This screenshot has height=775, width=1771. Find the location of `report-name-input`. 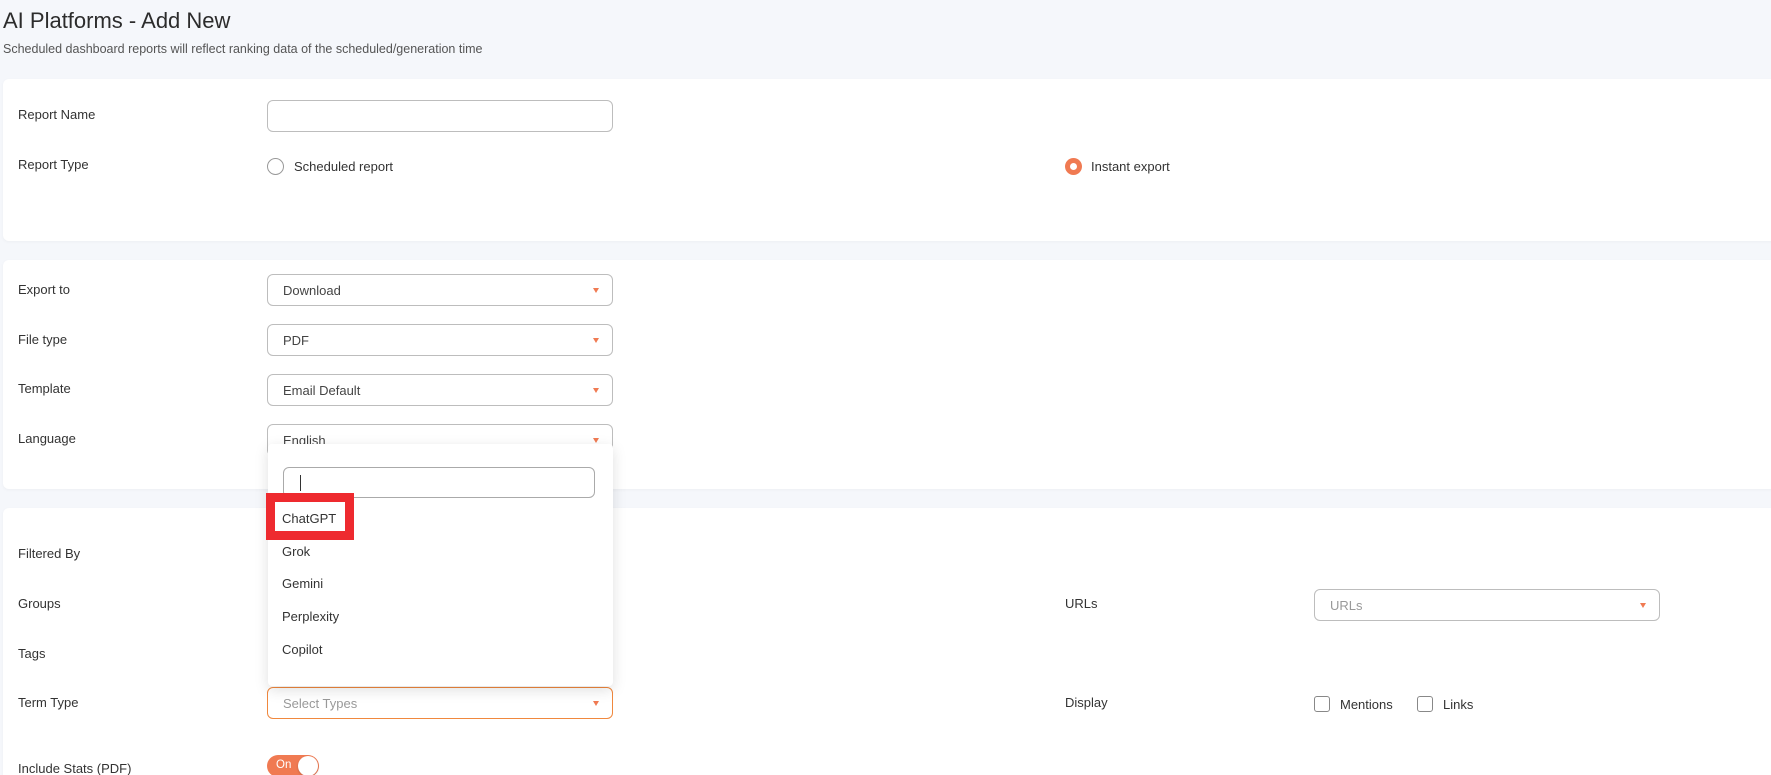

report-name-input is located at coordinates (440, 116).